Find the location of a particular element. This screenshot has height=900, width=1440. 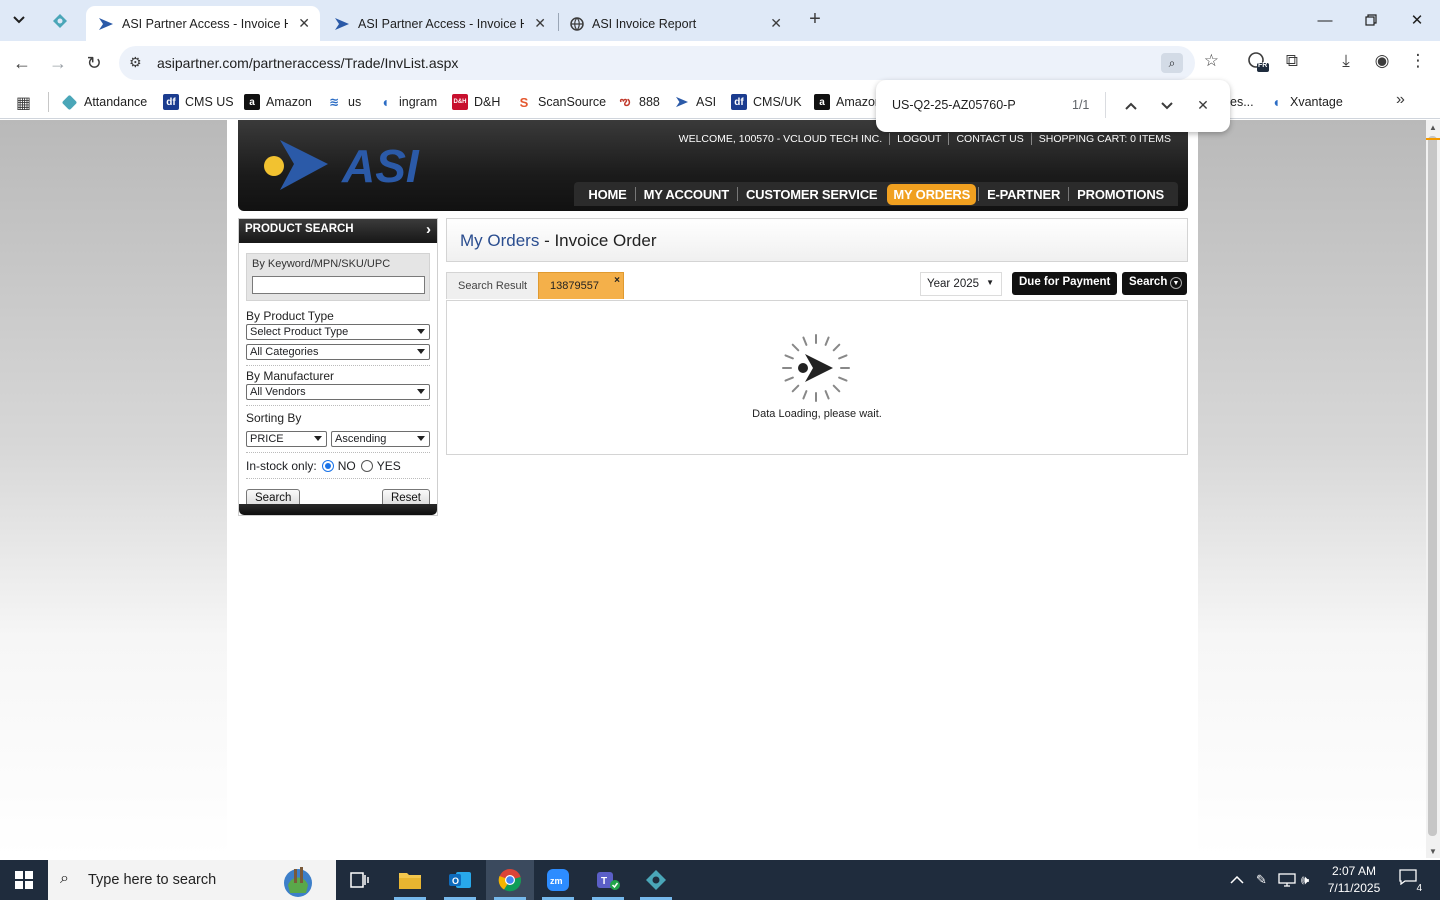

restore-icon is located at coordinates (1371, 20).